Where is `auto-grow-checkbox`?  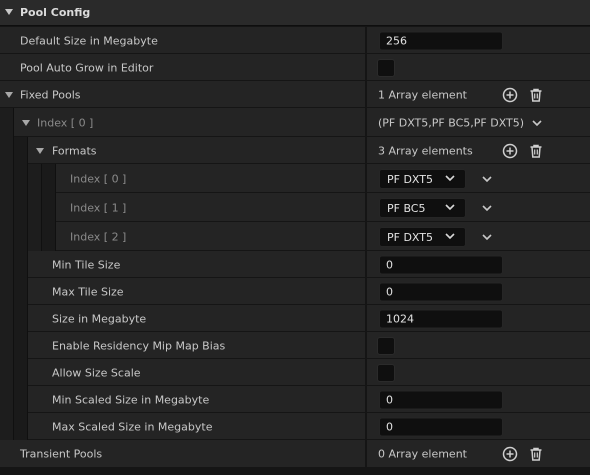 auto-grow-checkbox is located at coordinates (386, 67).